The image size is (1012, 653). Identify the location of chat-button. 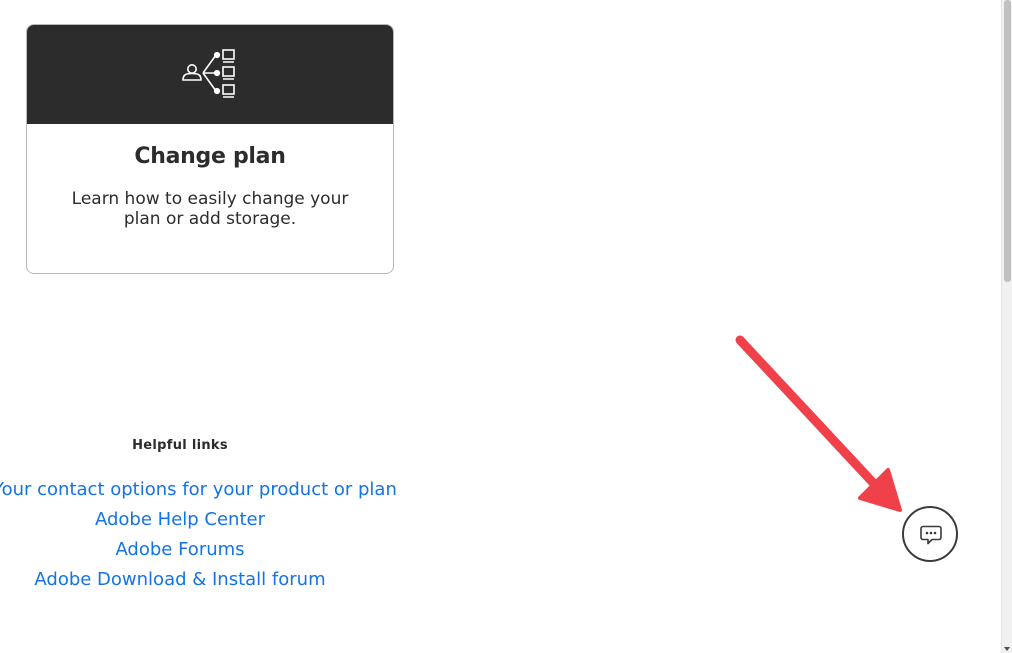
(930, 534).